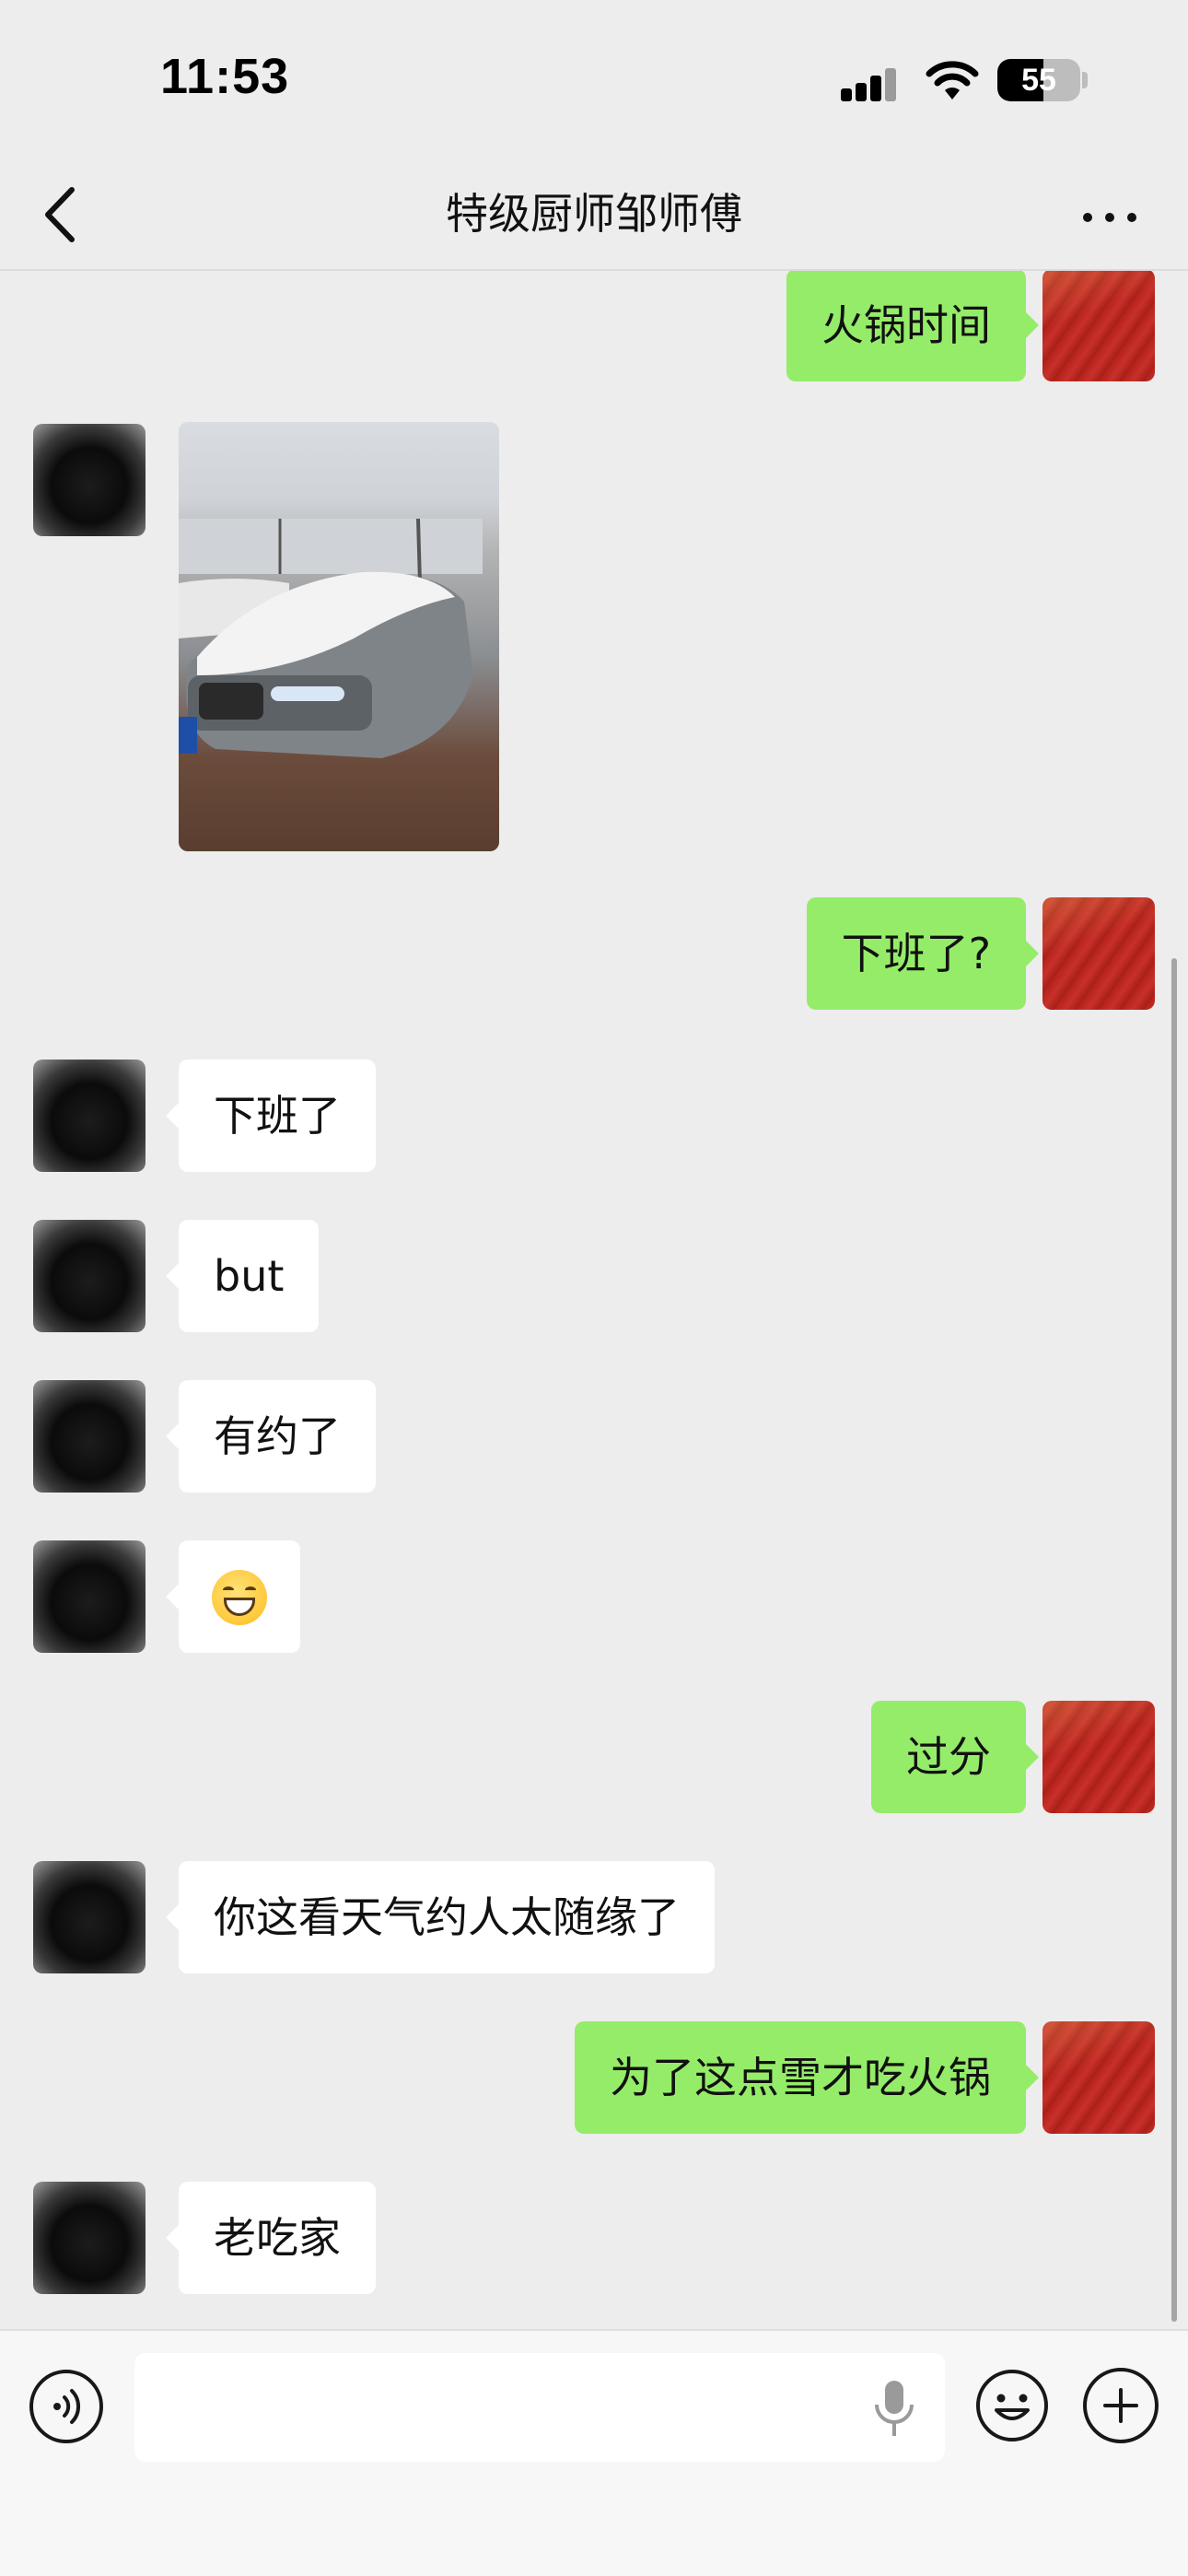  I want to click on message-bubble-outgoing: 为了这点雪才吃火锅, so click(807, 2077).